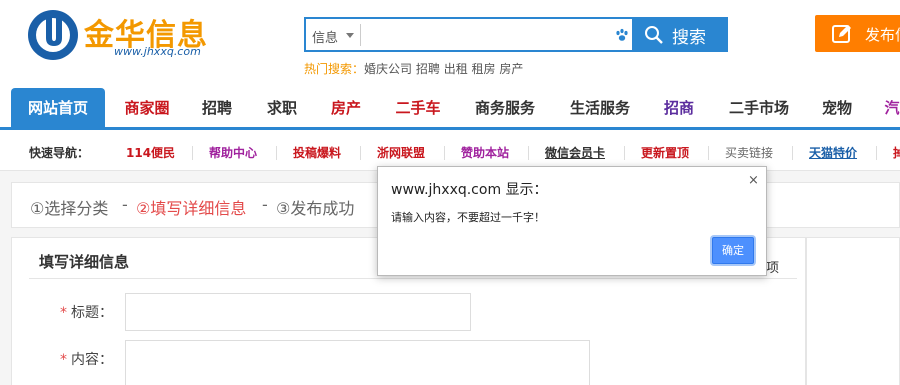 This screenshot has height=385, width=900. Describe the element at coordinates (84, 262) in the screenshot. I see `form-title: 填写详细信息` at that location.